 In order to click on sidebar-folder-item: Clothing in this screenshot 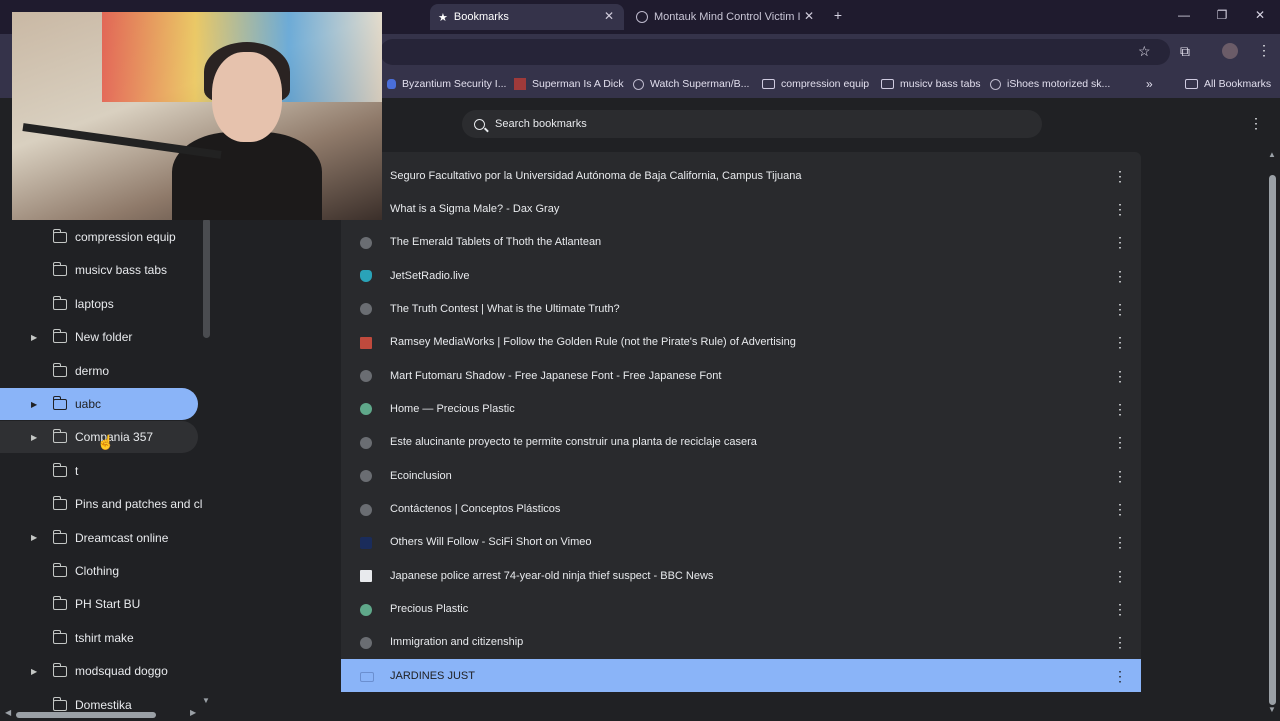, I will do `click(99, 571)`.